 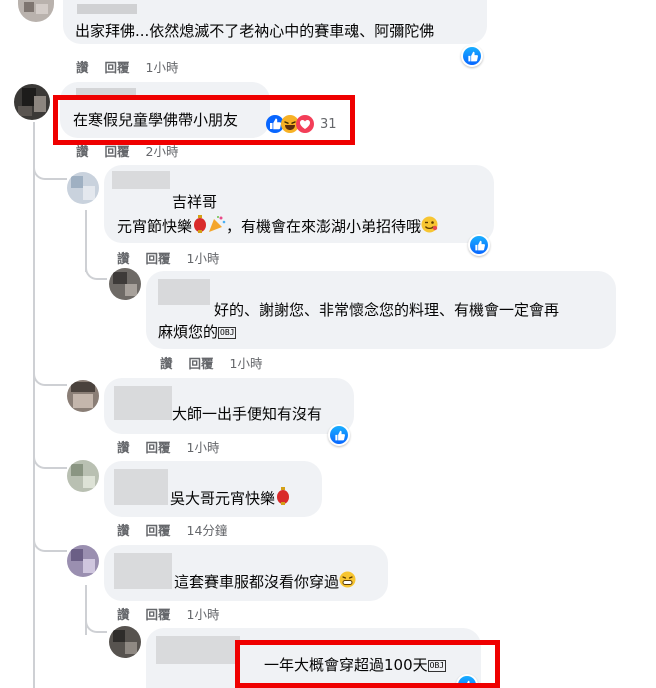 I want to click on reply-text: 元宵節快樂 ，有機會在來澎湖小弟招待哦, so click(x=277, y=227).